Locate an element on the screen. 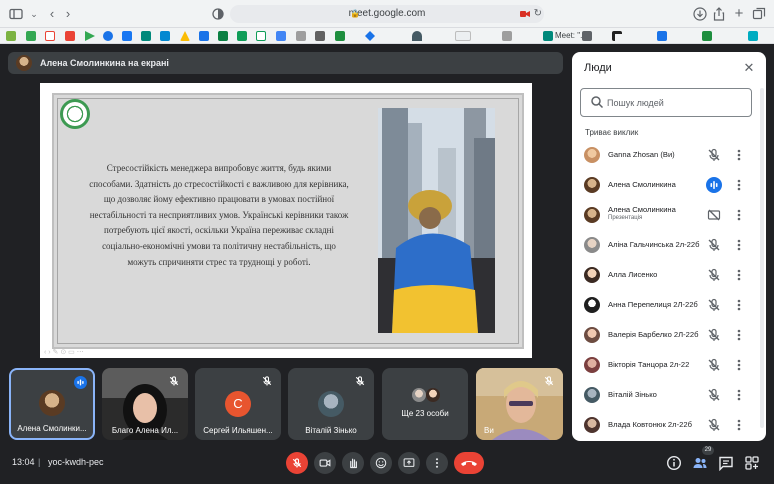  emoji-button is located at coordinates (381, 463).